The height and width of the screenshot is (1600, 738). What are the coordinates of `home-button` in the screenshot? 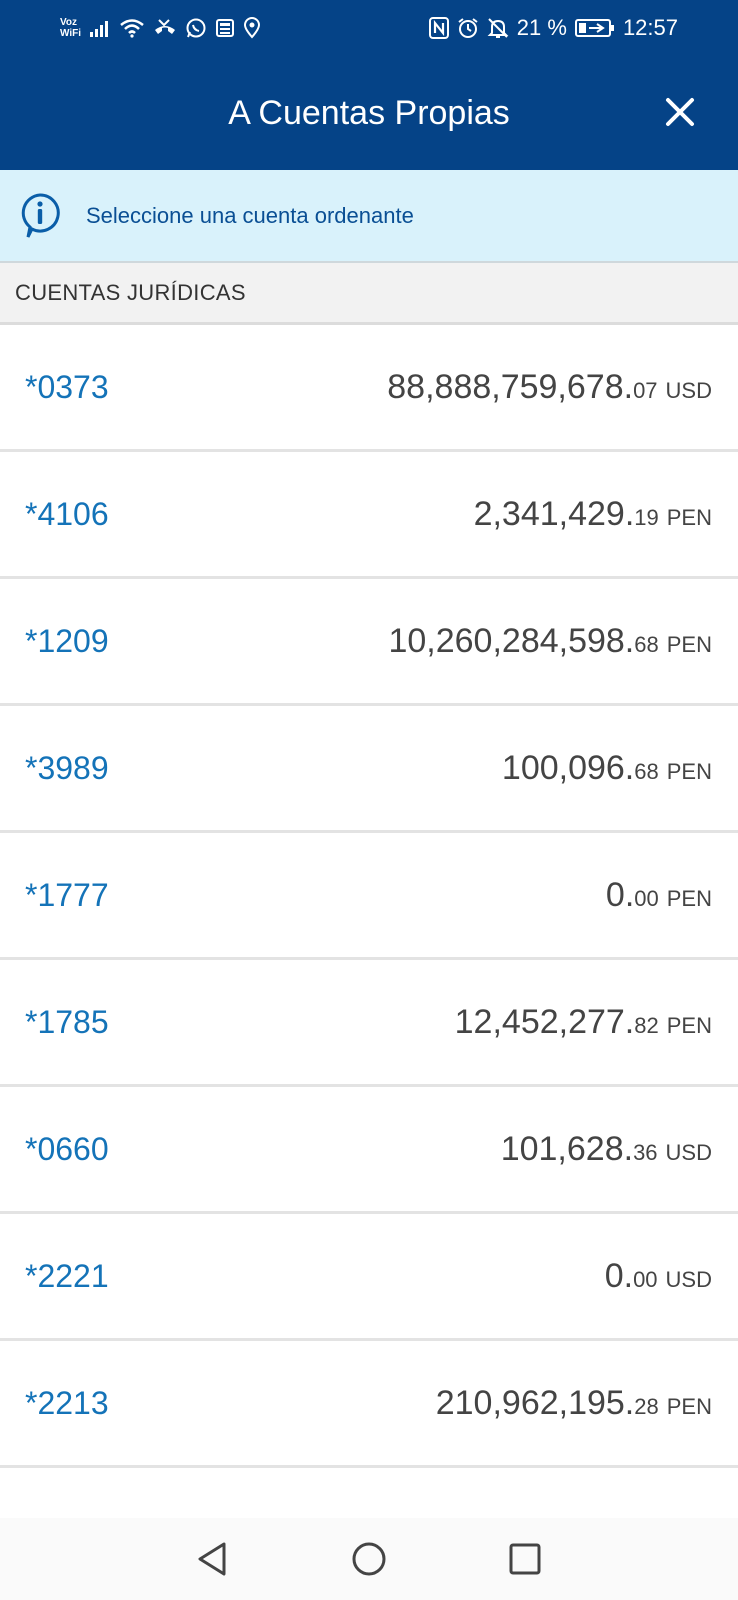 It's located at (369, 1559).